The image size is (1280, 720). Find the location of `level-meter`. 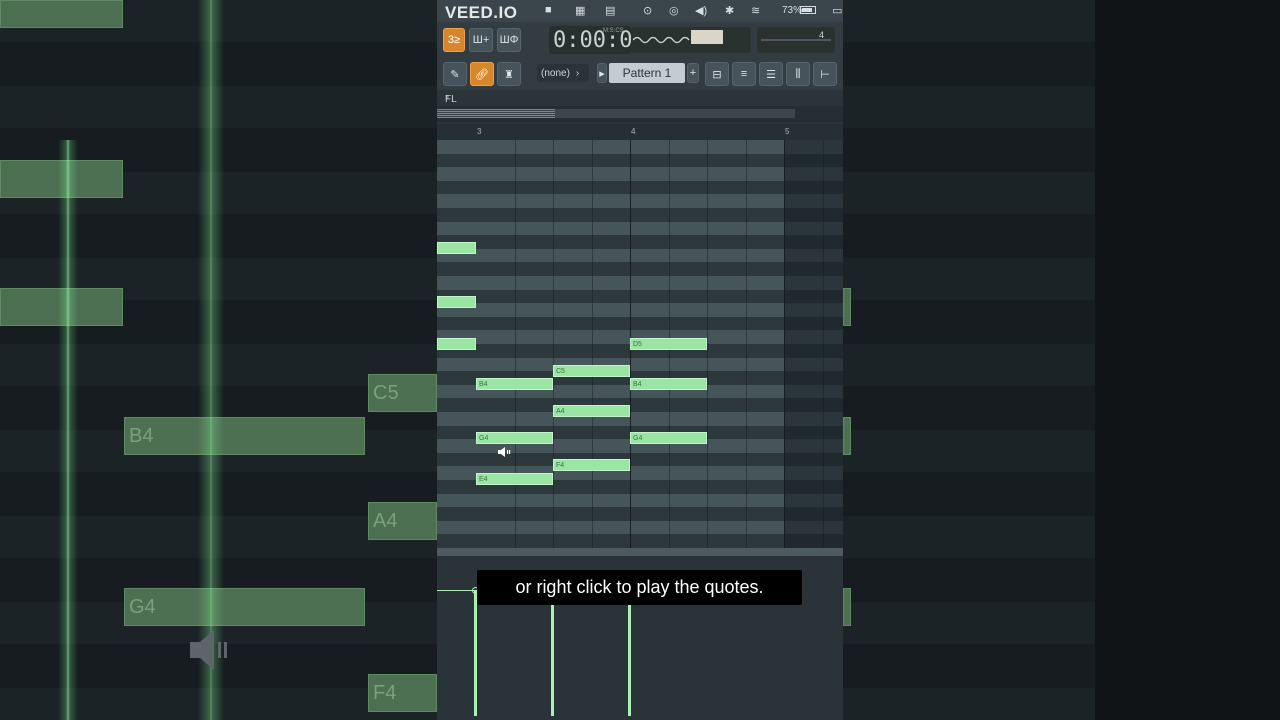

level-meter is located at coordinates (707, 37).